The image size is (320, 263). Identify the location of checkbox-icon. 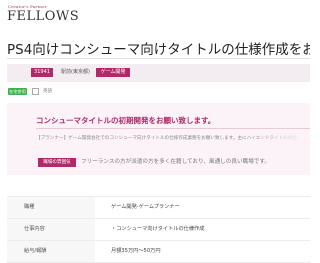
(35, 91).